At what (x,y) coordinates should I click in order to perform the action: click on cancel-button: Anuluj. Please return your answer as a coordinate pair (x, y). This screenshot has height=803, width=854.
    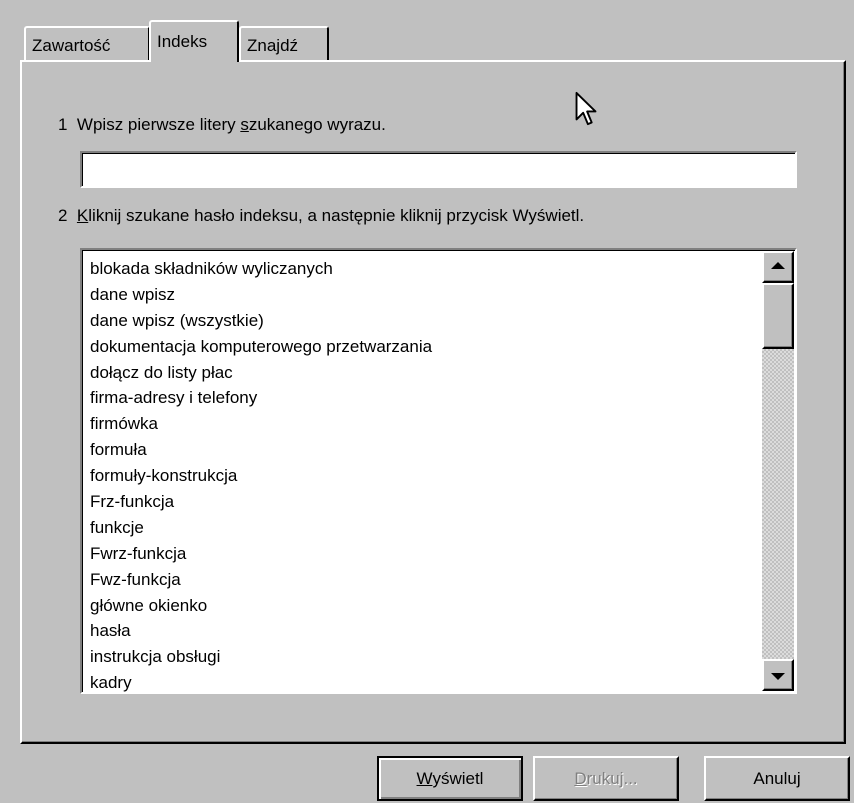
    Looking at the image, I should click on (777, 778).